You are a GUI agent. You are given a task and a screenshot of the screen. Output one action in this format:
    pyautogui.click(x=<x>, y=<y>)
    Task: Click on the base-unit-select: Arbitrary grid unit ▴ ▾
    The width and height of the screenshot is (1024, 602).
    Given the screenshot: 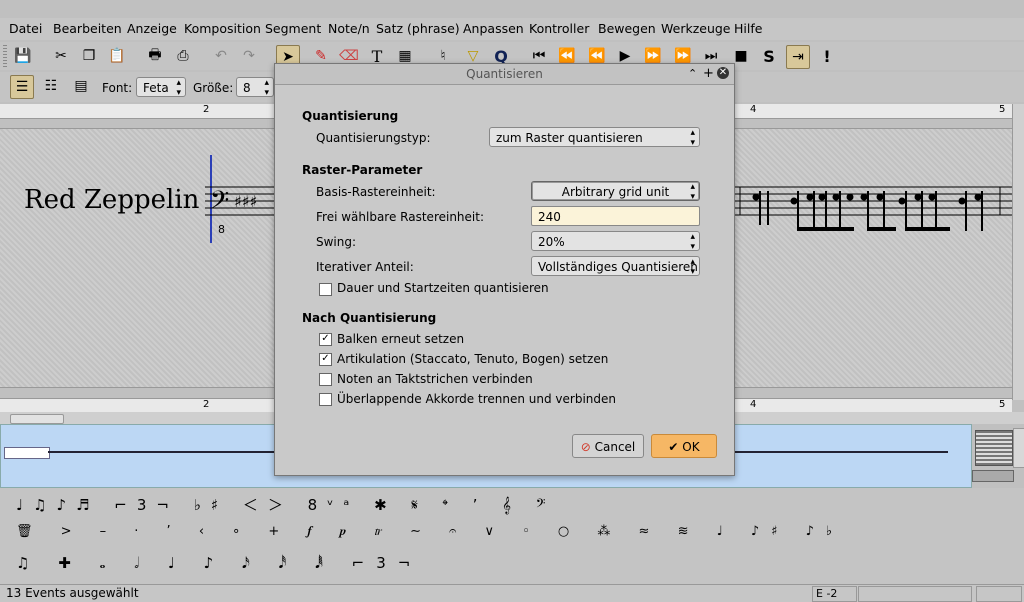 What is the action you would take?
    pyautogui.click(x=615, y=191)
    